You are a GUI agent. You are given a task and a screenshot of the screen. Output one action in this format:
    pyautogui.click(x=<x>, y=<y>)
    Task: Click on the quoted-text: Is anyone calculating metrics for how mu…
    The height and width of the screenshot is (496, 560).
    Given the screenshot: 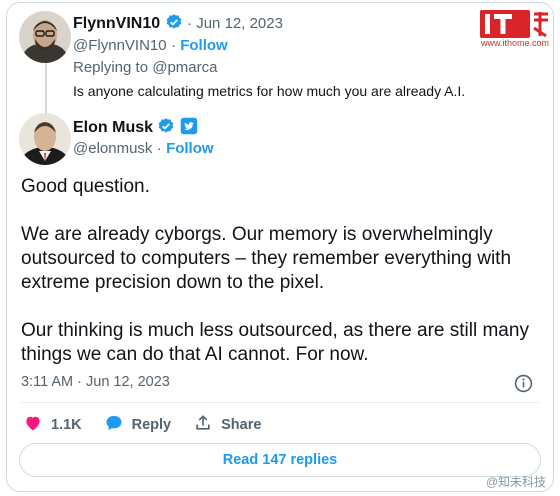 What is the action you would take?
    pyautogui.click(x=269, y=91)
    